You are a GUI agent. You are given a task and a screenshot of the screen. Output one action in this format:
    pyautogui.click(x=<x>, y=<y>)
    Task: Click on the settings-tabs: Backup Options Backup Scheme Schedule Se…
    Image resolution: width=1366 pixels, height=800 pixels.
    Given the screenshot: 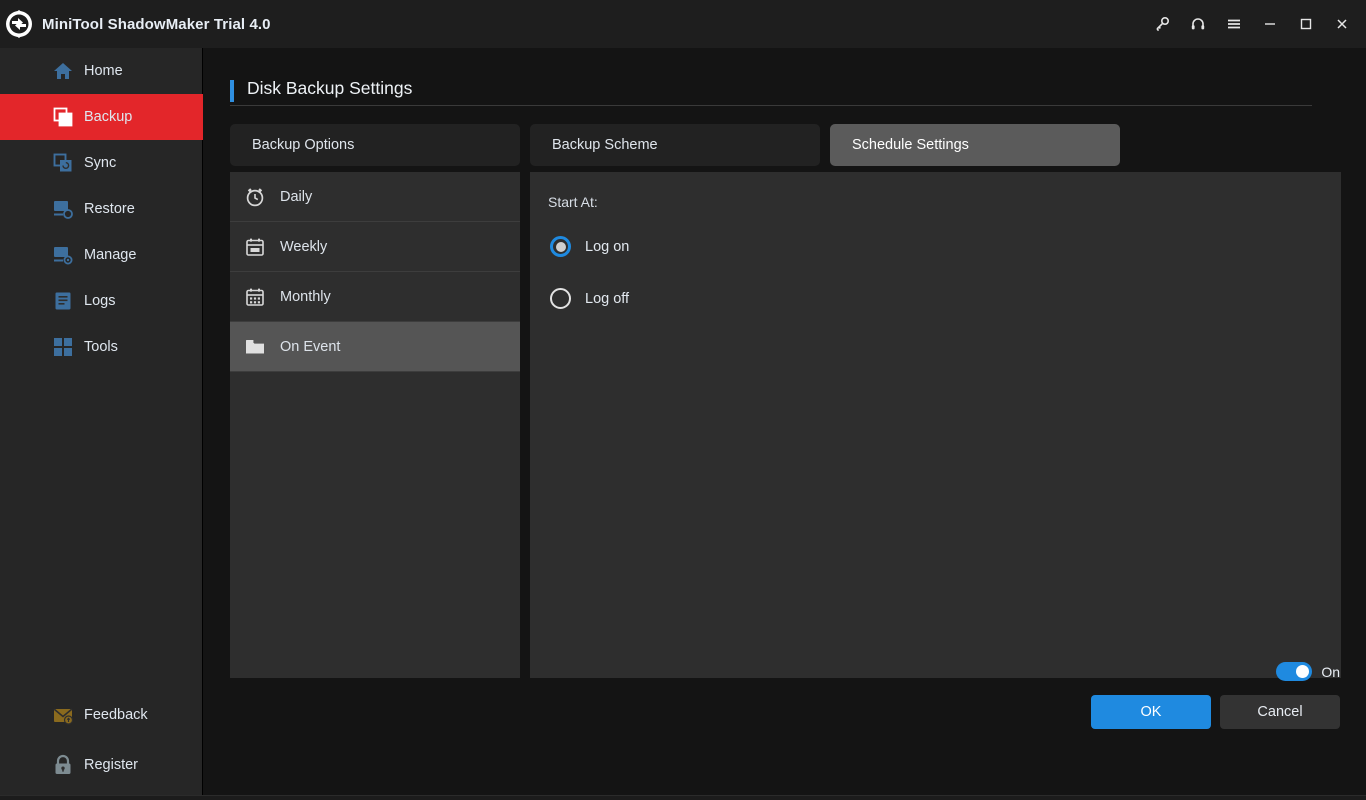 What is the action you would take?
    pyautogui.click(x=680, y=145)
    